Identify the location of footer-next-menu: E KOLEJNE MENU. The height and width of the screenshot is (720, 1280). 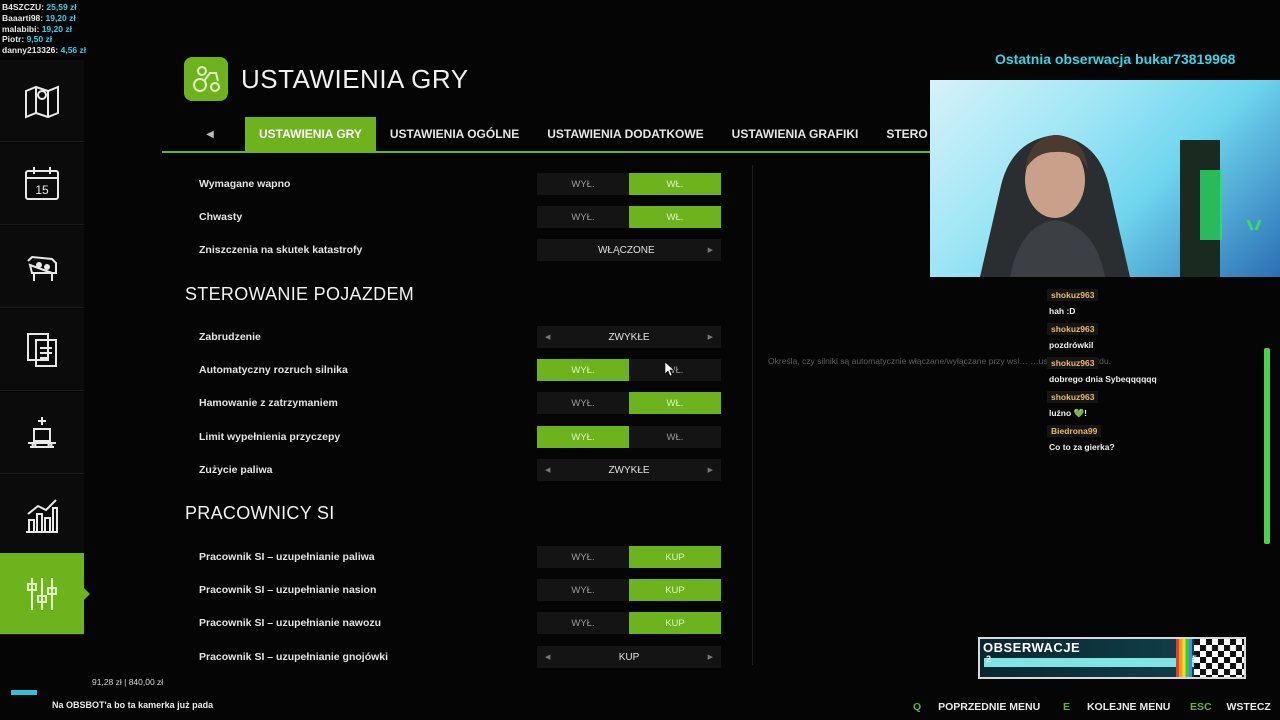
(1116, 707).